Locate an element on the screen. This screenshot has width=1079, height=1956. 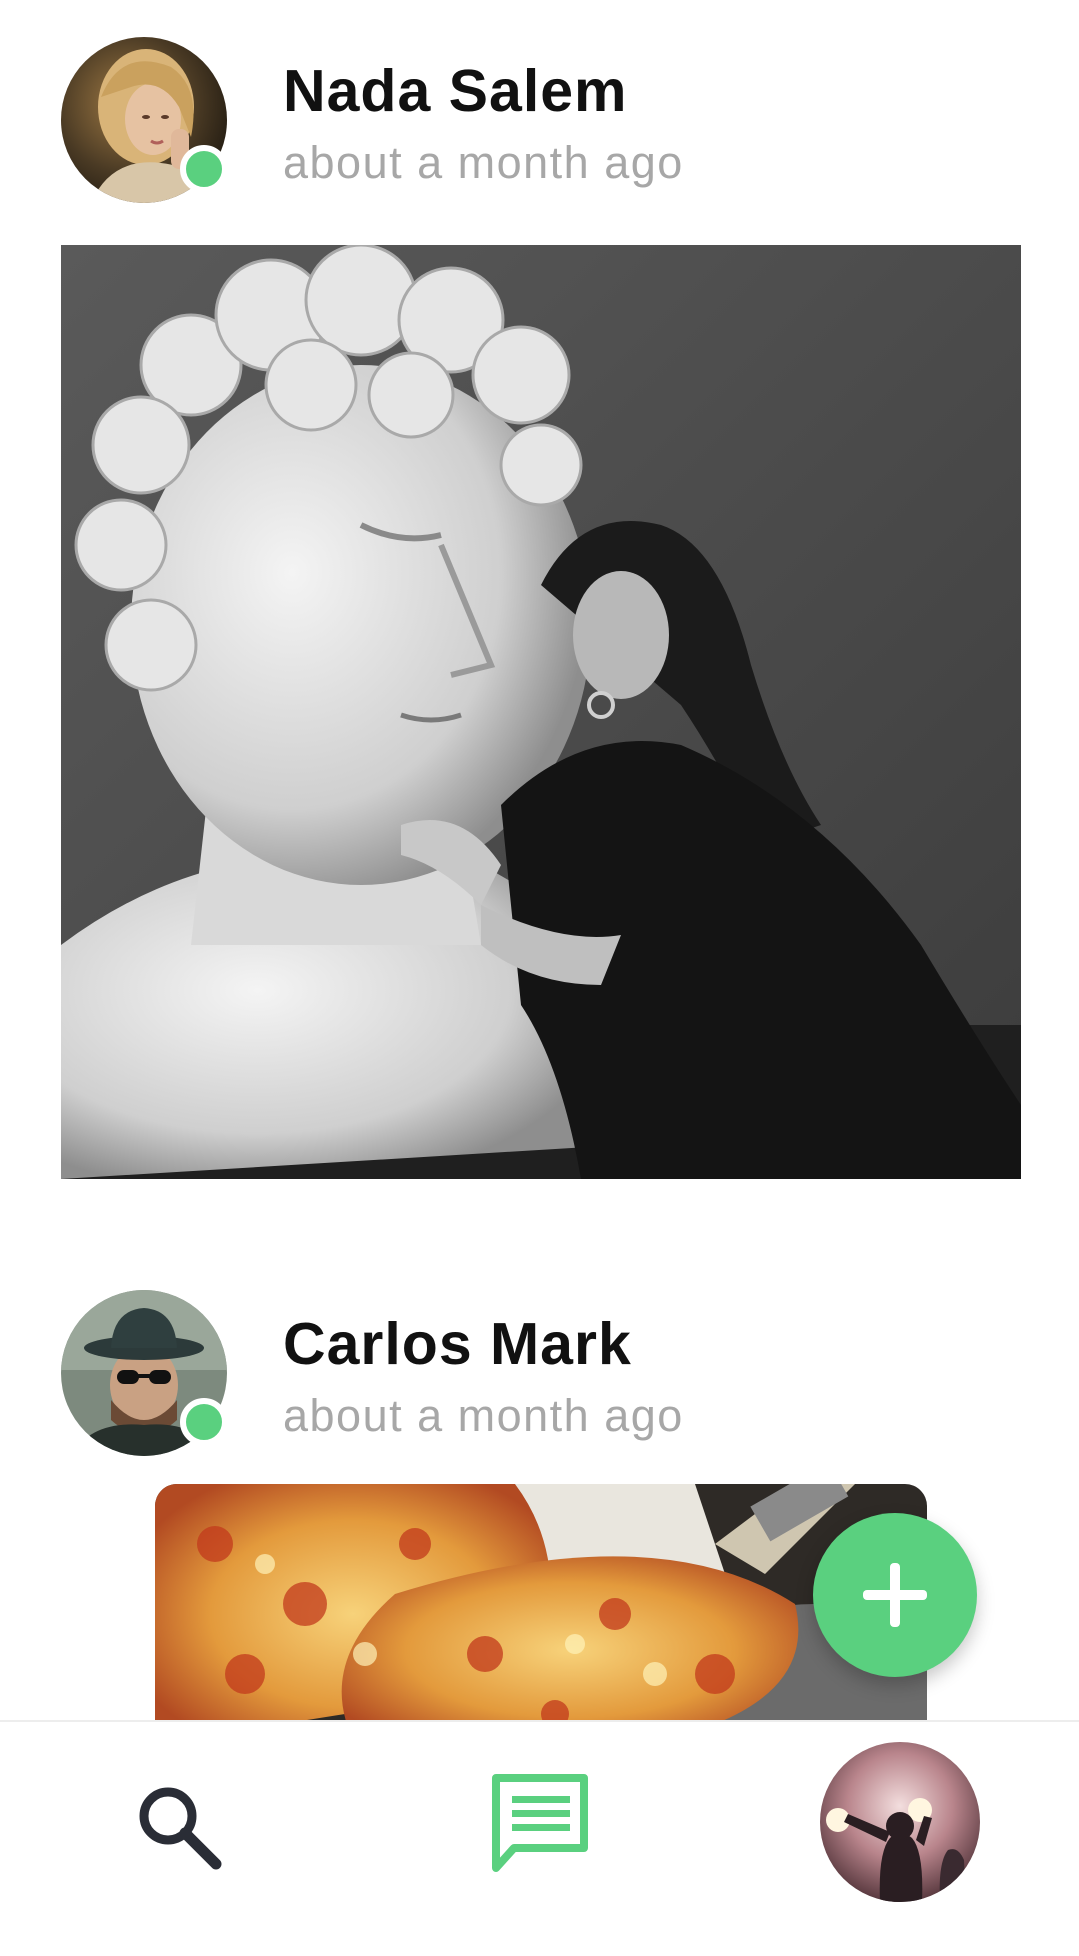
chat-button is located at coordinates (541, 1823).